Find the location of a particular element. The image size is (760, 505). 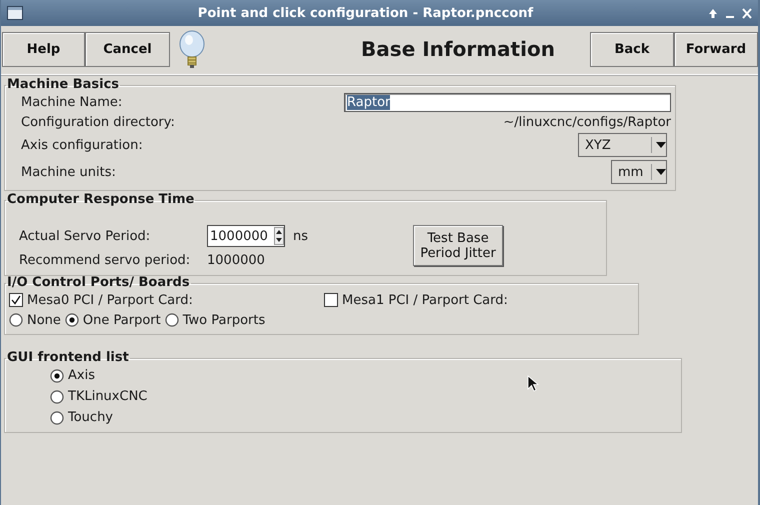

dropdown: mm is located at coordinates (639, 172).